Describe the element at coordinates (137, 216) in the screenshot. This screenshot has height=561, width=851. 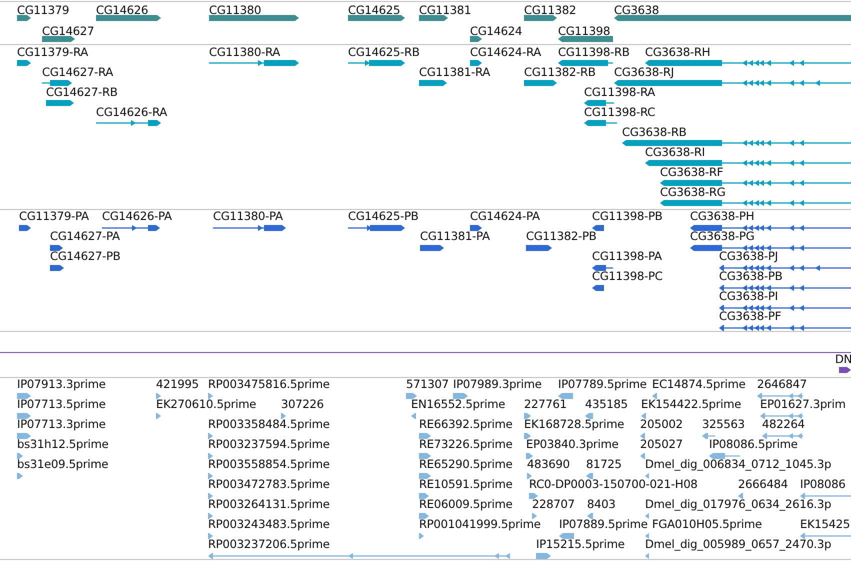
I see `feature-label: CG14626-PA` at that location.